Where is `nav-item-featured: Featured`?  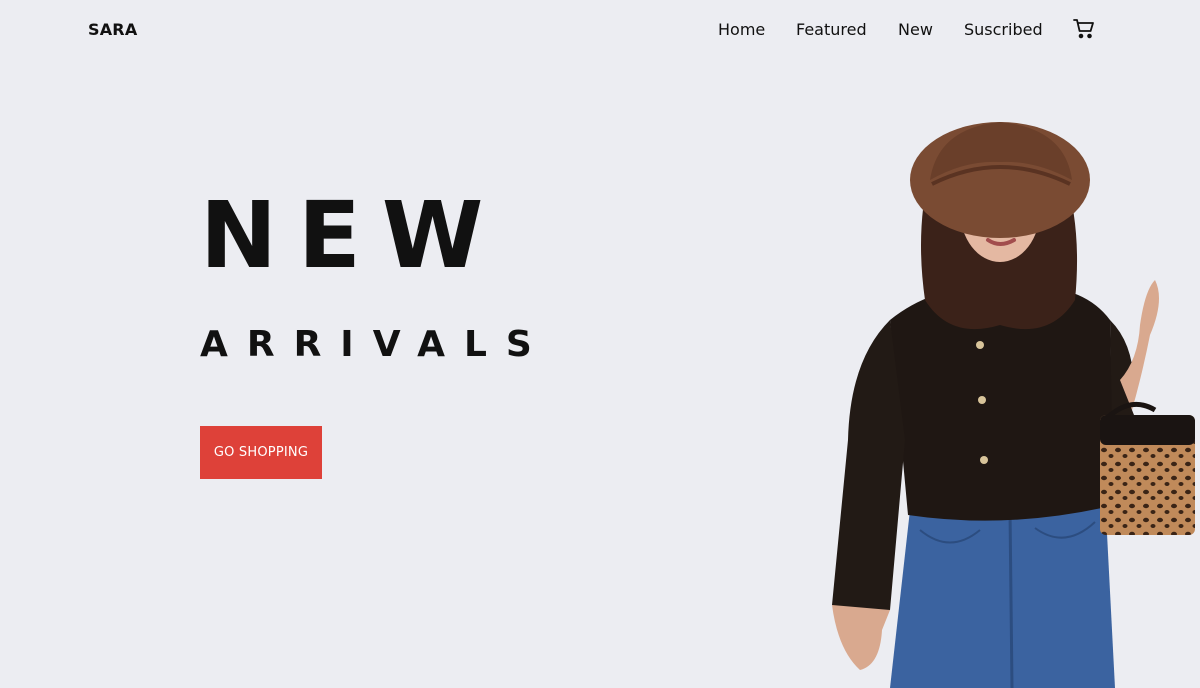
nav-item-featured: Featured is located at coordinates (831, 29).